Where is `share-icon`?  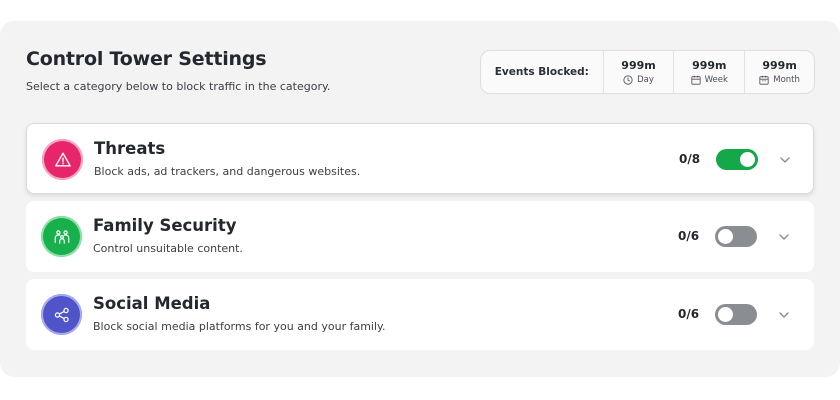 share-icon is located at coordinates (61, 314).